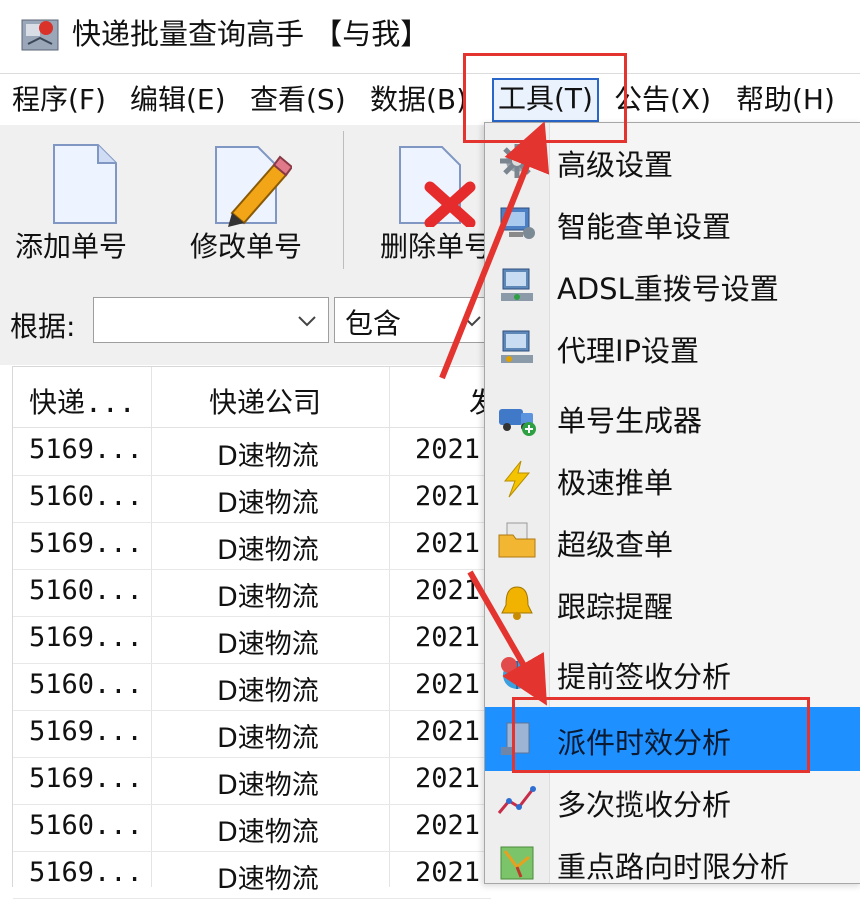  Describe the element at coordinates (414, 320) in the screenshot. I see `match-mode-select: 包含` at that location.